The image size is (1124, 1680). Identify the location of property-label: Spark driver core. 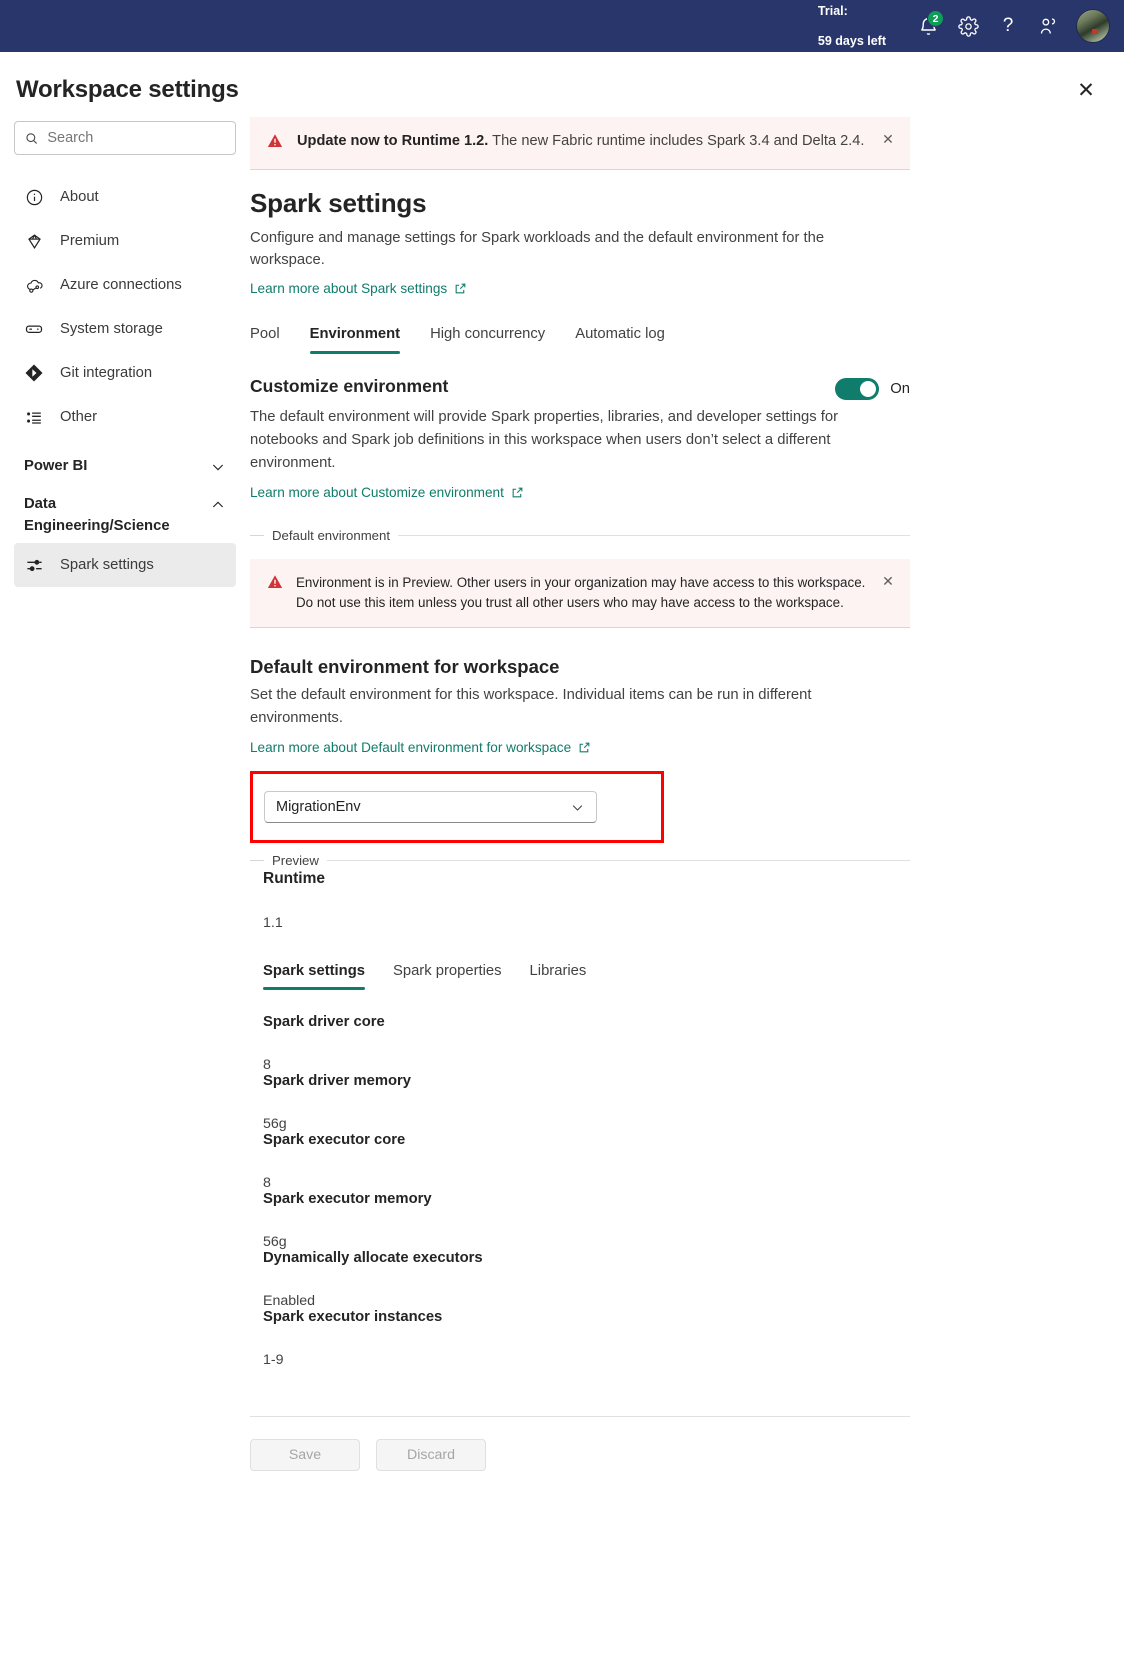
(324, 1022).